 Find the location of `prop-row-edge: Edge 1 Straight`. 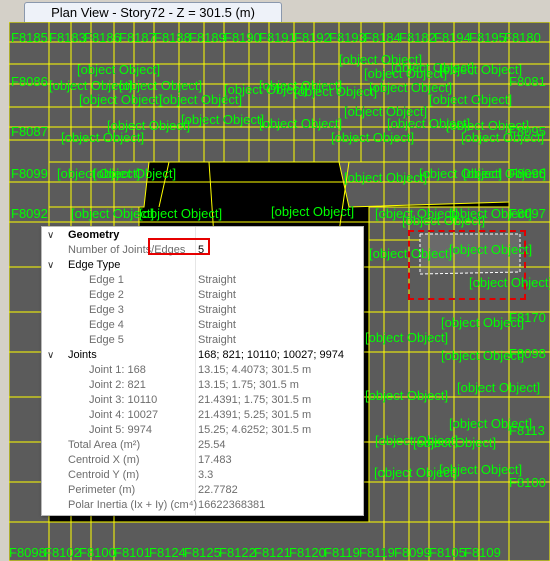

prop-row-edge: Edge 1 Straight is located at coordinates (202, 280).